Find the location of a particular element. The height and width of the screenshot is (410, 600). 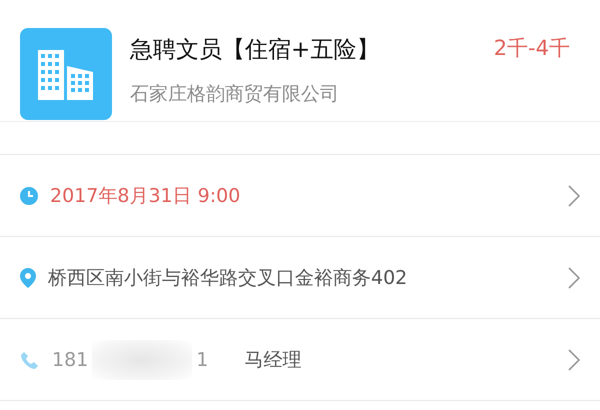

phone-number: 181 is located at coordinates (70, 359).